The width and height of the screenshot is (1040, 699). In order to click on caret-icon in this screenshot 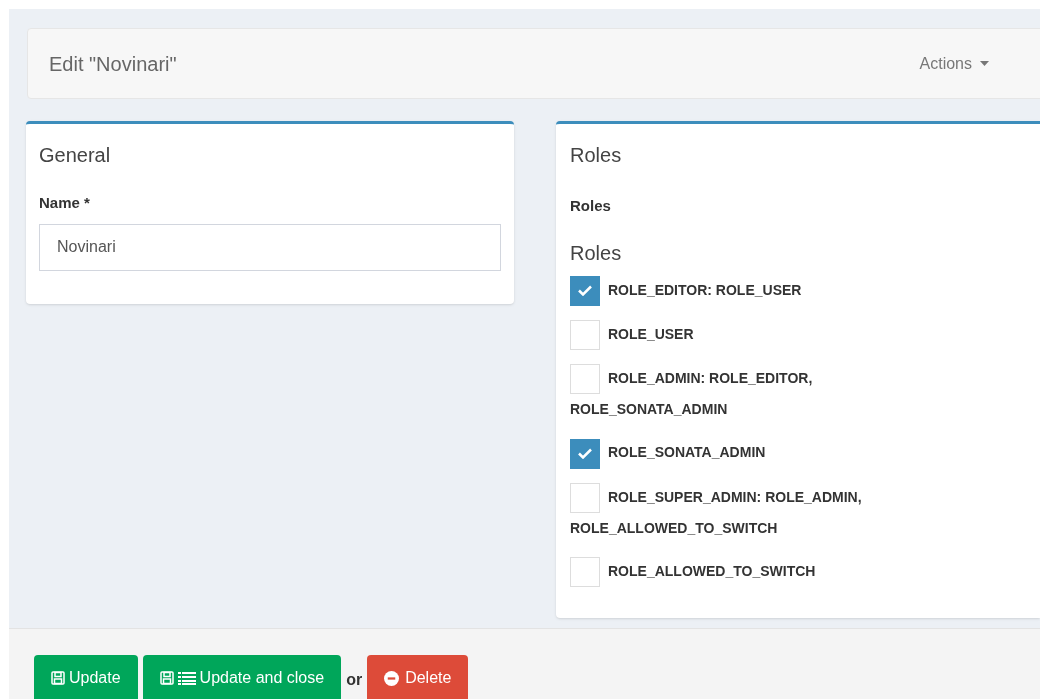, I will do `click(984, 63)`.